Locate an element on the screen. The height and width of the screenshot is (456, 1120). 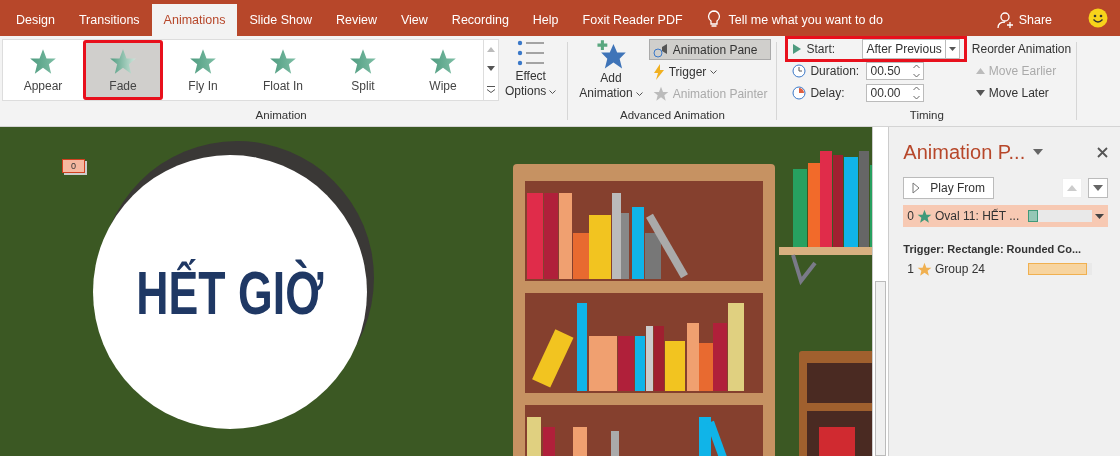
close-icon is located at coordinates (1102, 152).